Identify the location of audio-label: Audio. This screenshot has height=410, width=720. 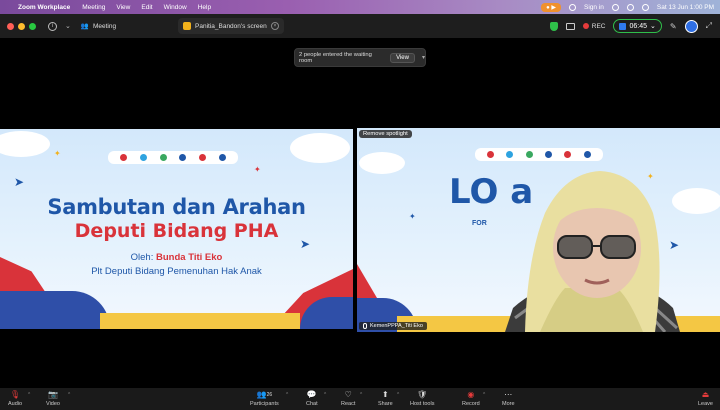
(15, 404).